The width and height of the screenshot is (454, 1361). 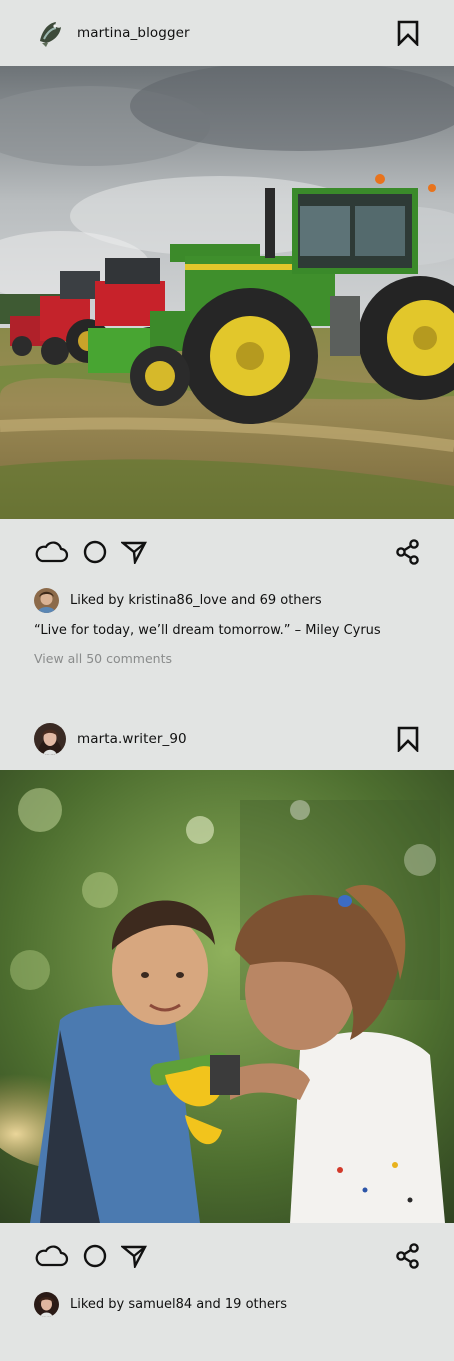 What do you see at coordinates (132, 739) in the screenshot?
I see `username: marta.writer_90` at bounding box center [132, 739].